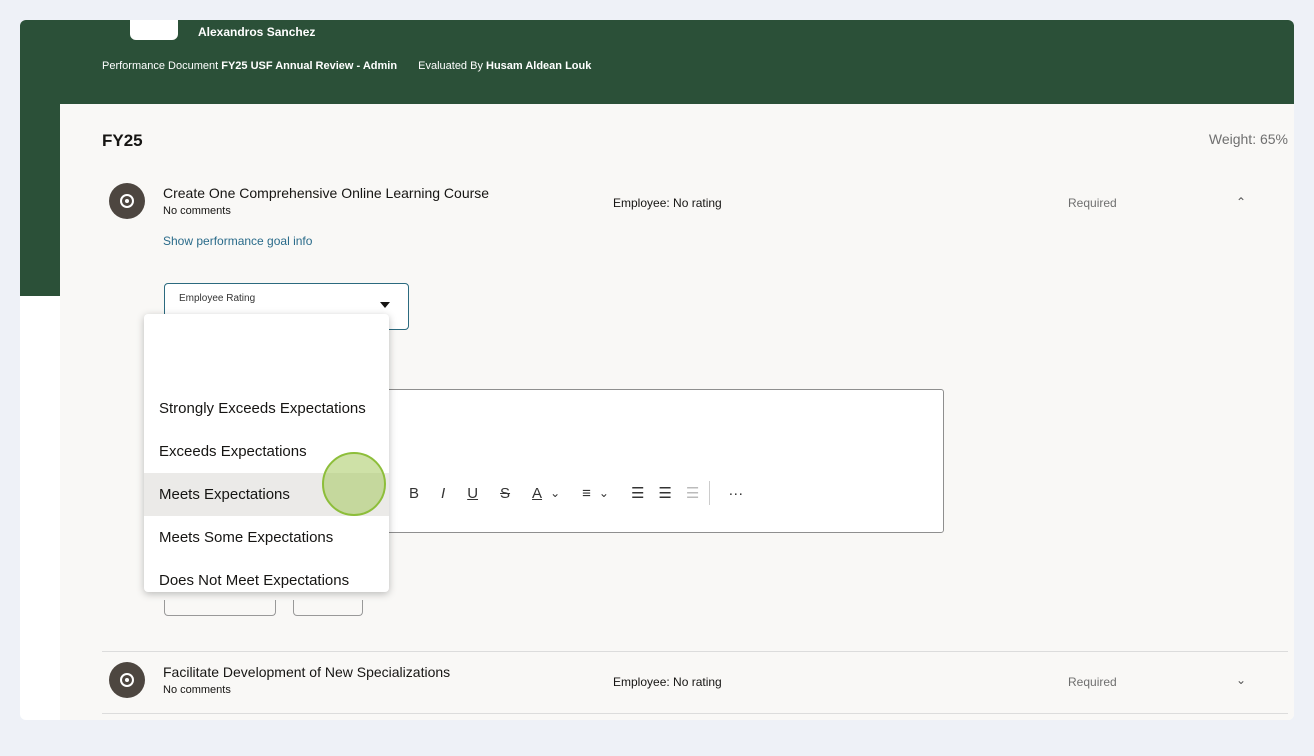 Image resolution: width=1314 pixels, height=756 pixels. What do you see at coordinates (652, 461) in the screenshot?
I see `comment-editor: B I U S A ⌄ ≡ ⌄ ☰ ☰ ☰ ···` at bounding box center [652, 461].